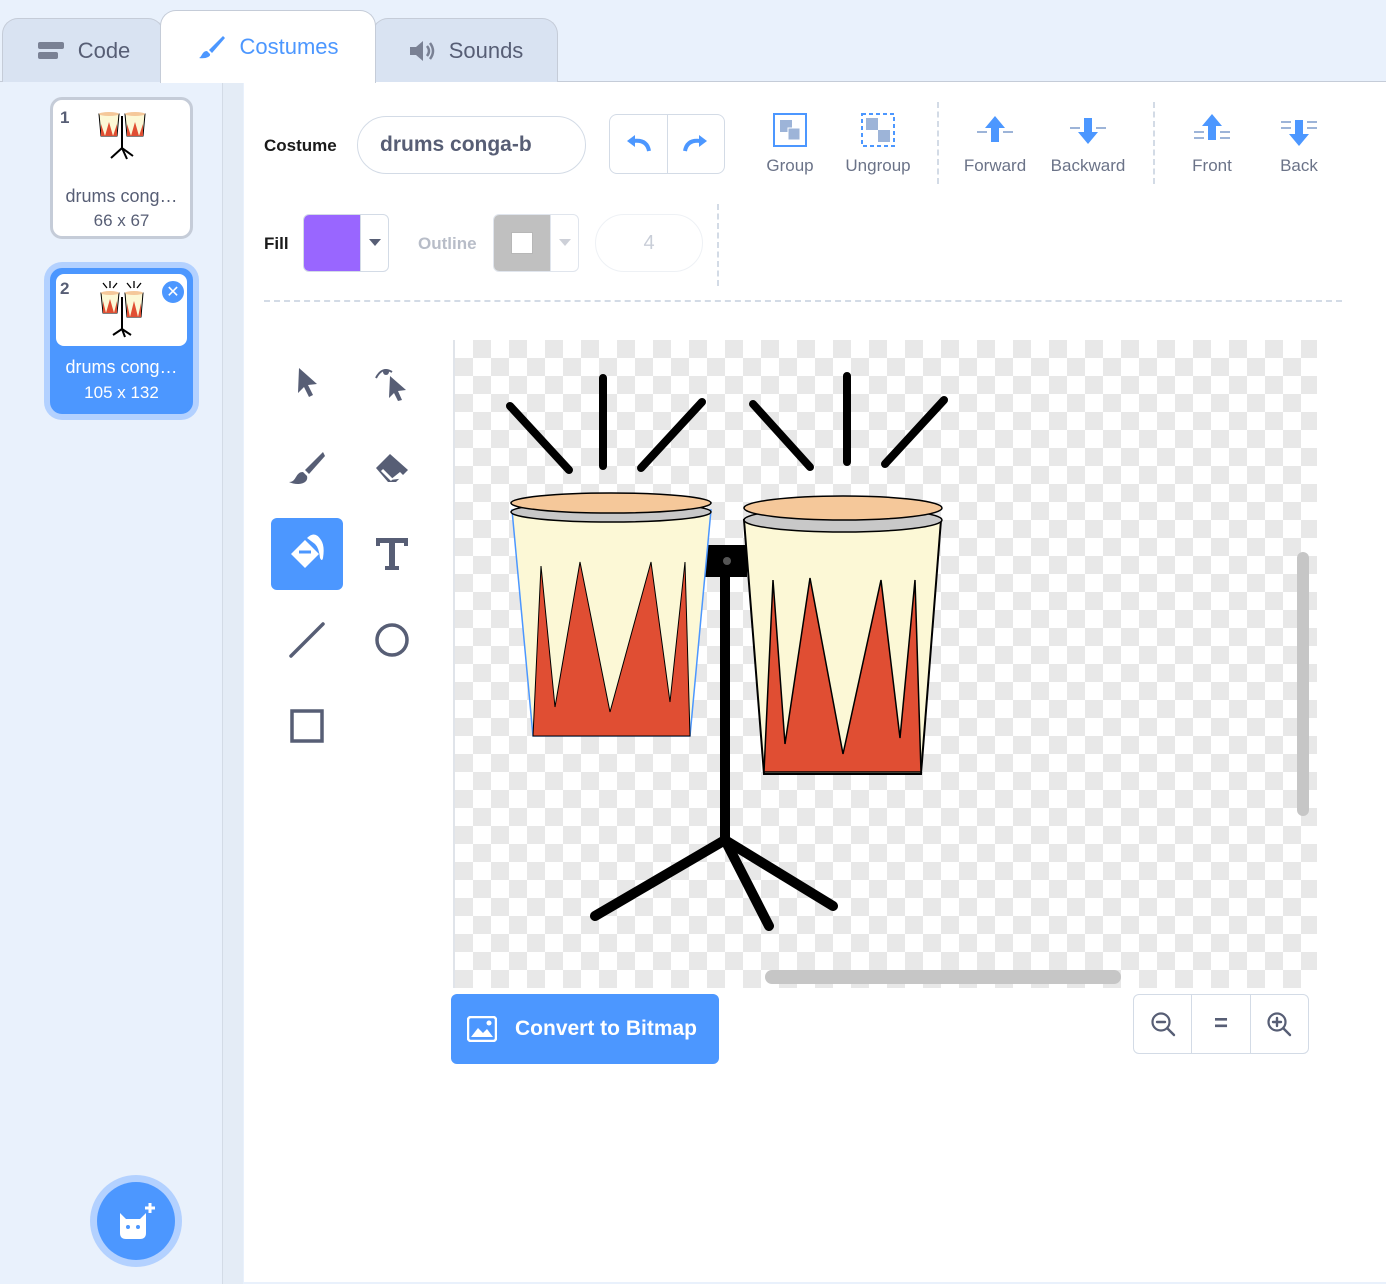 This screenshot has height=1284, width=1386. What do you see at coordinates (943, 977) in the screenshot?
I see `canvas-horizontal-scrollbar` at bounding box center [943, 977].